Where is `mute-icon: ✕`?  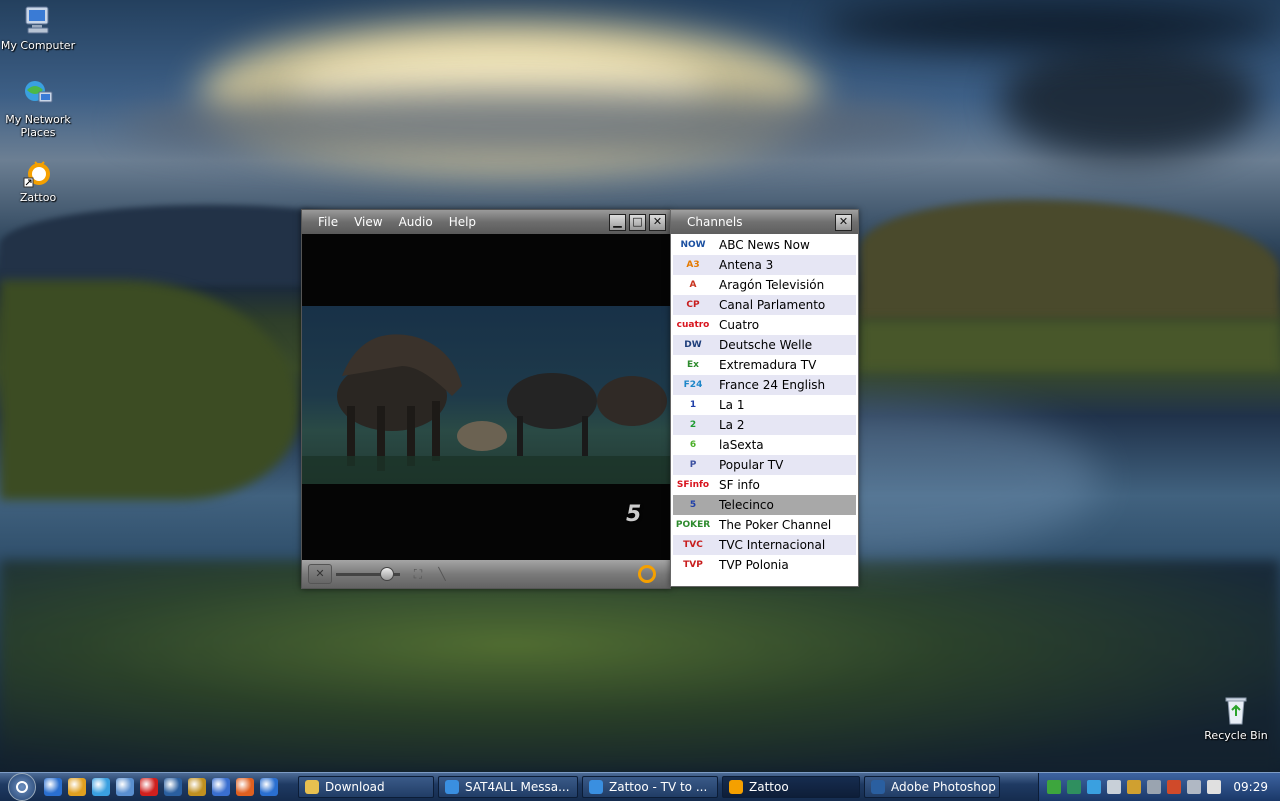
mute-icon: ✕ is located at coordinates (320, 574).